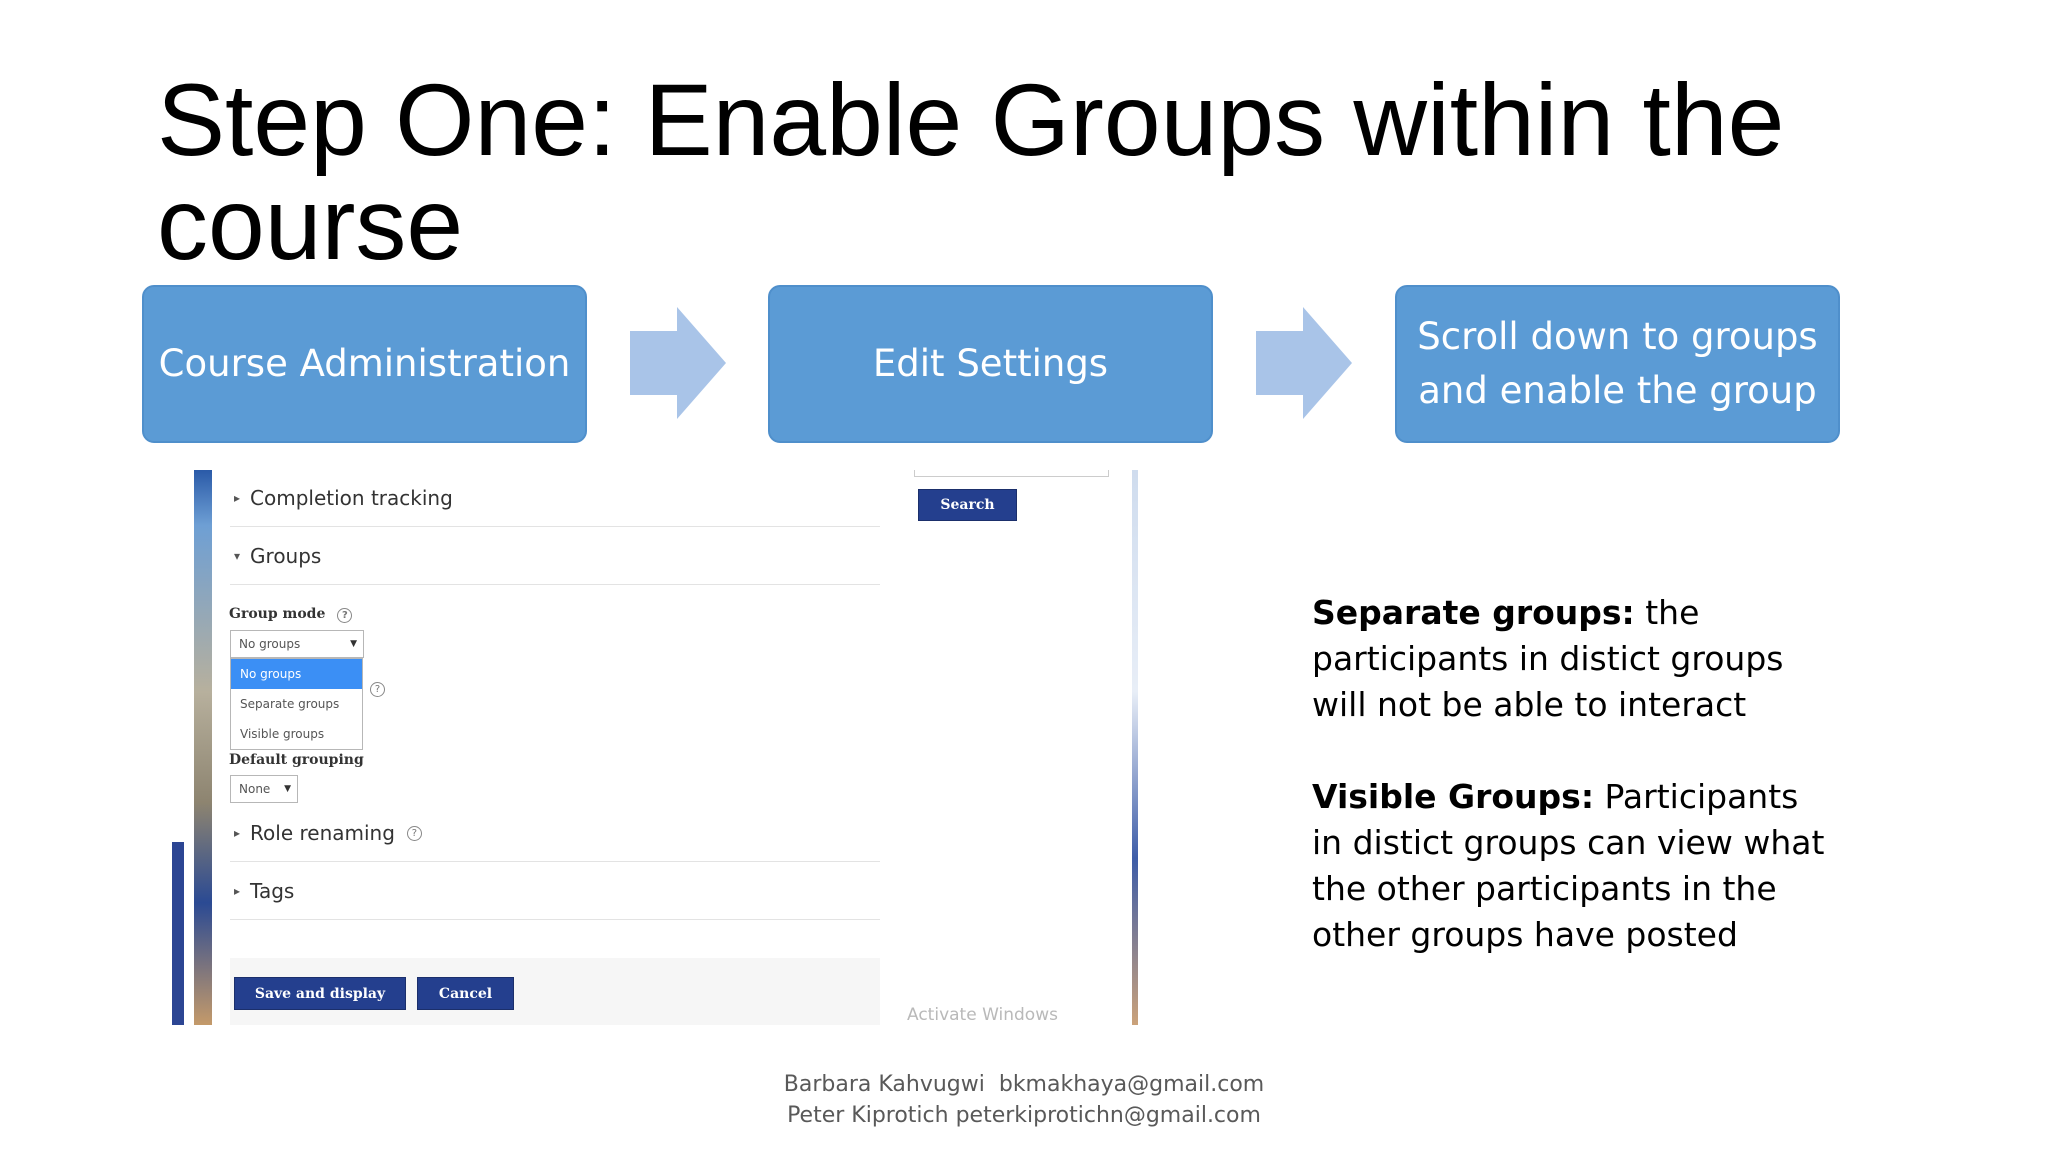 This screenshot has height=1152, width=2048. Describe the element at coordinates (320, 993) in the screenshot. I see `save-and-display-button: Save and display` at that location.